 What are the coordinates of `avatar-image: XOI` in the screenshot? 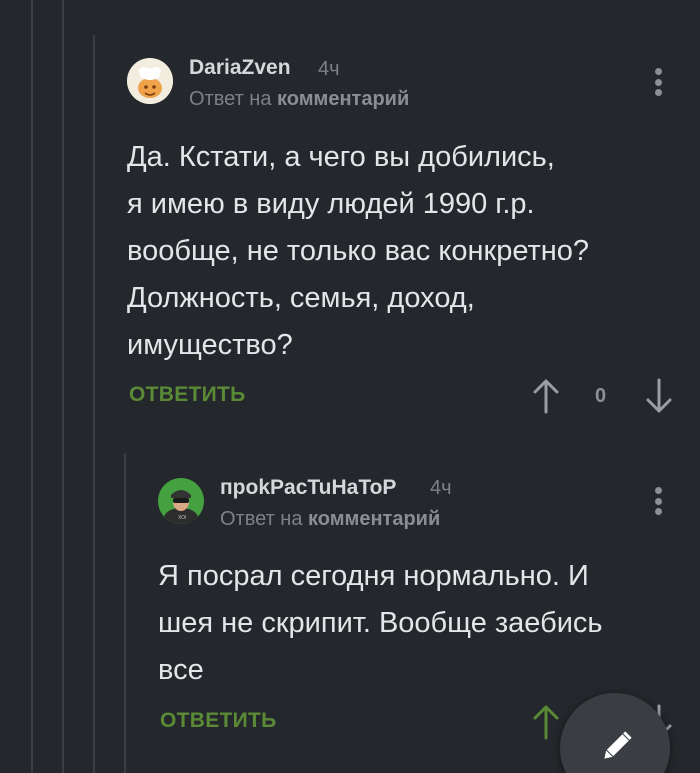 It's located at (181, 501).